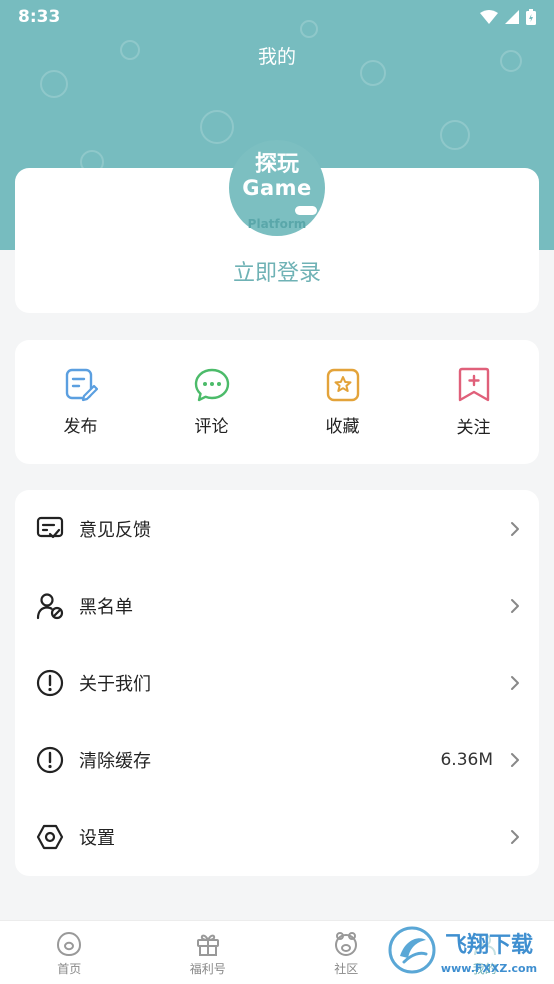 The width and height of the screenshot is (554, 984). I want to click on menu-item-clear-cache: 清除缓存 6.36M, so click(277, 759).